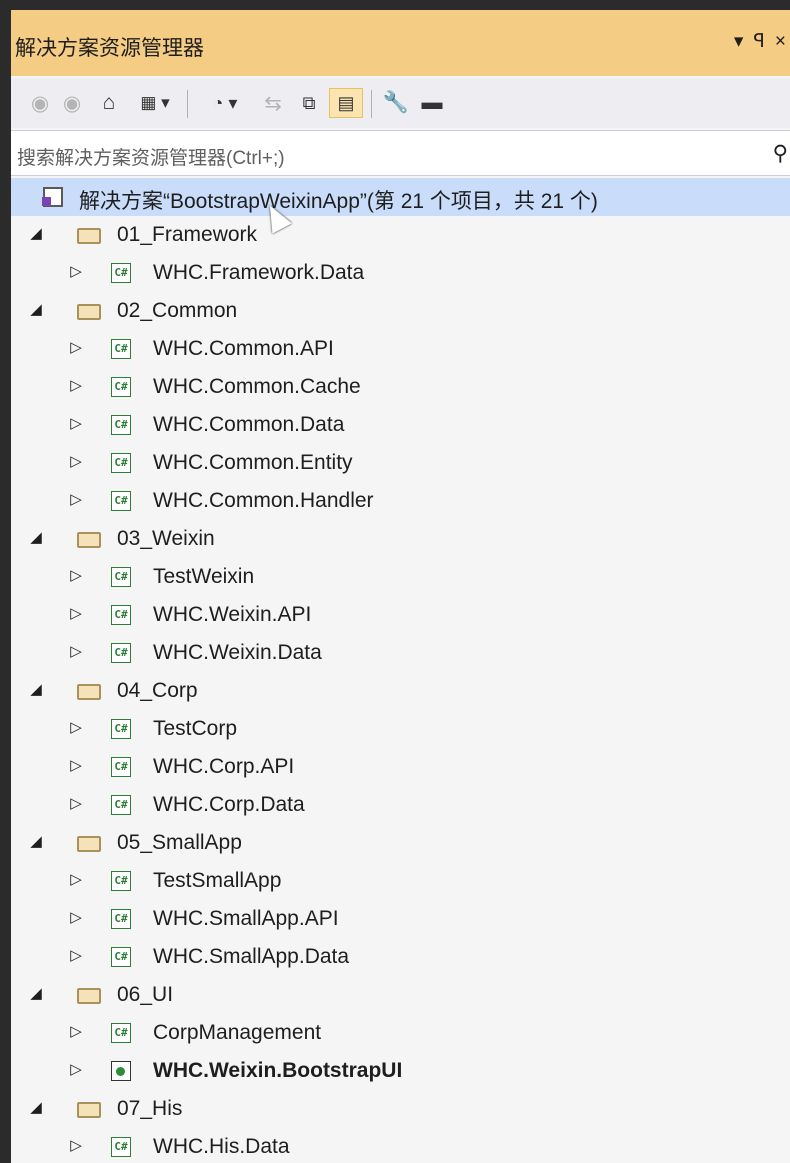  What do you see at coordinates (400, 349) in the screenshot?
I see `project-node: ▷ C# WHC.Common.API` at bounding box center [400, 349].